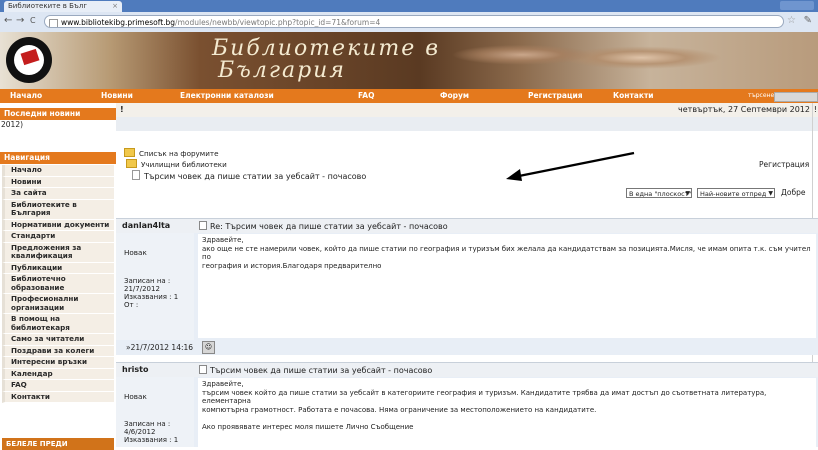  What do you see at coordinates (58, 284) in the screenshot?
I see `nav-item-education: Библиотечно образование` at bounding box center [58, 284].